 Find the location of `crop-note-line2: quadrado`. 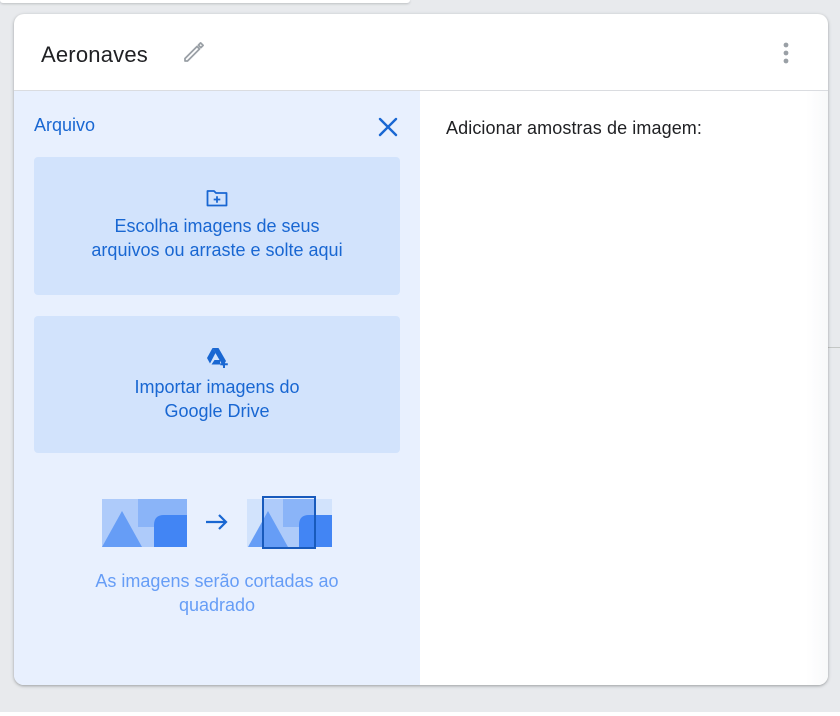

crop-note-line2: quadrado is located at coordinates (217, 605).